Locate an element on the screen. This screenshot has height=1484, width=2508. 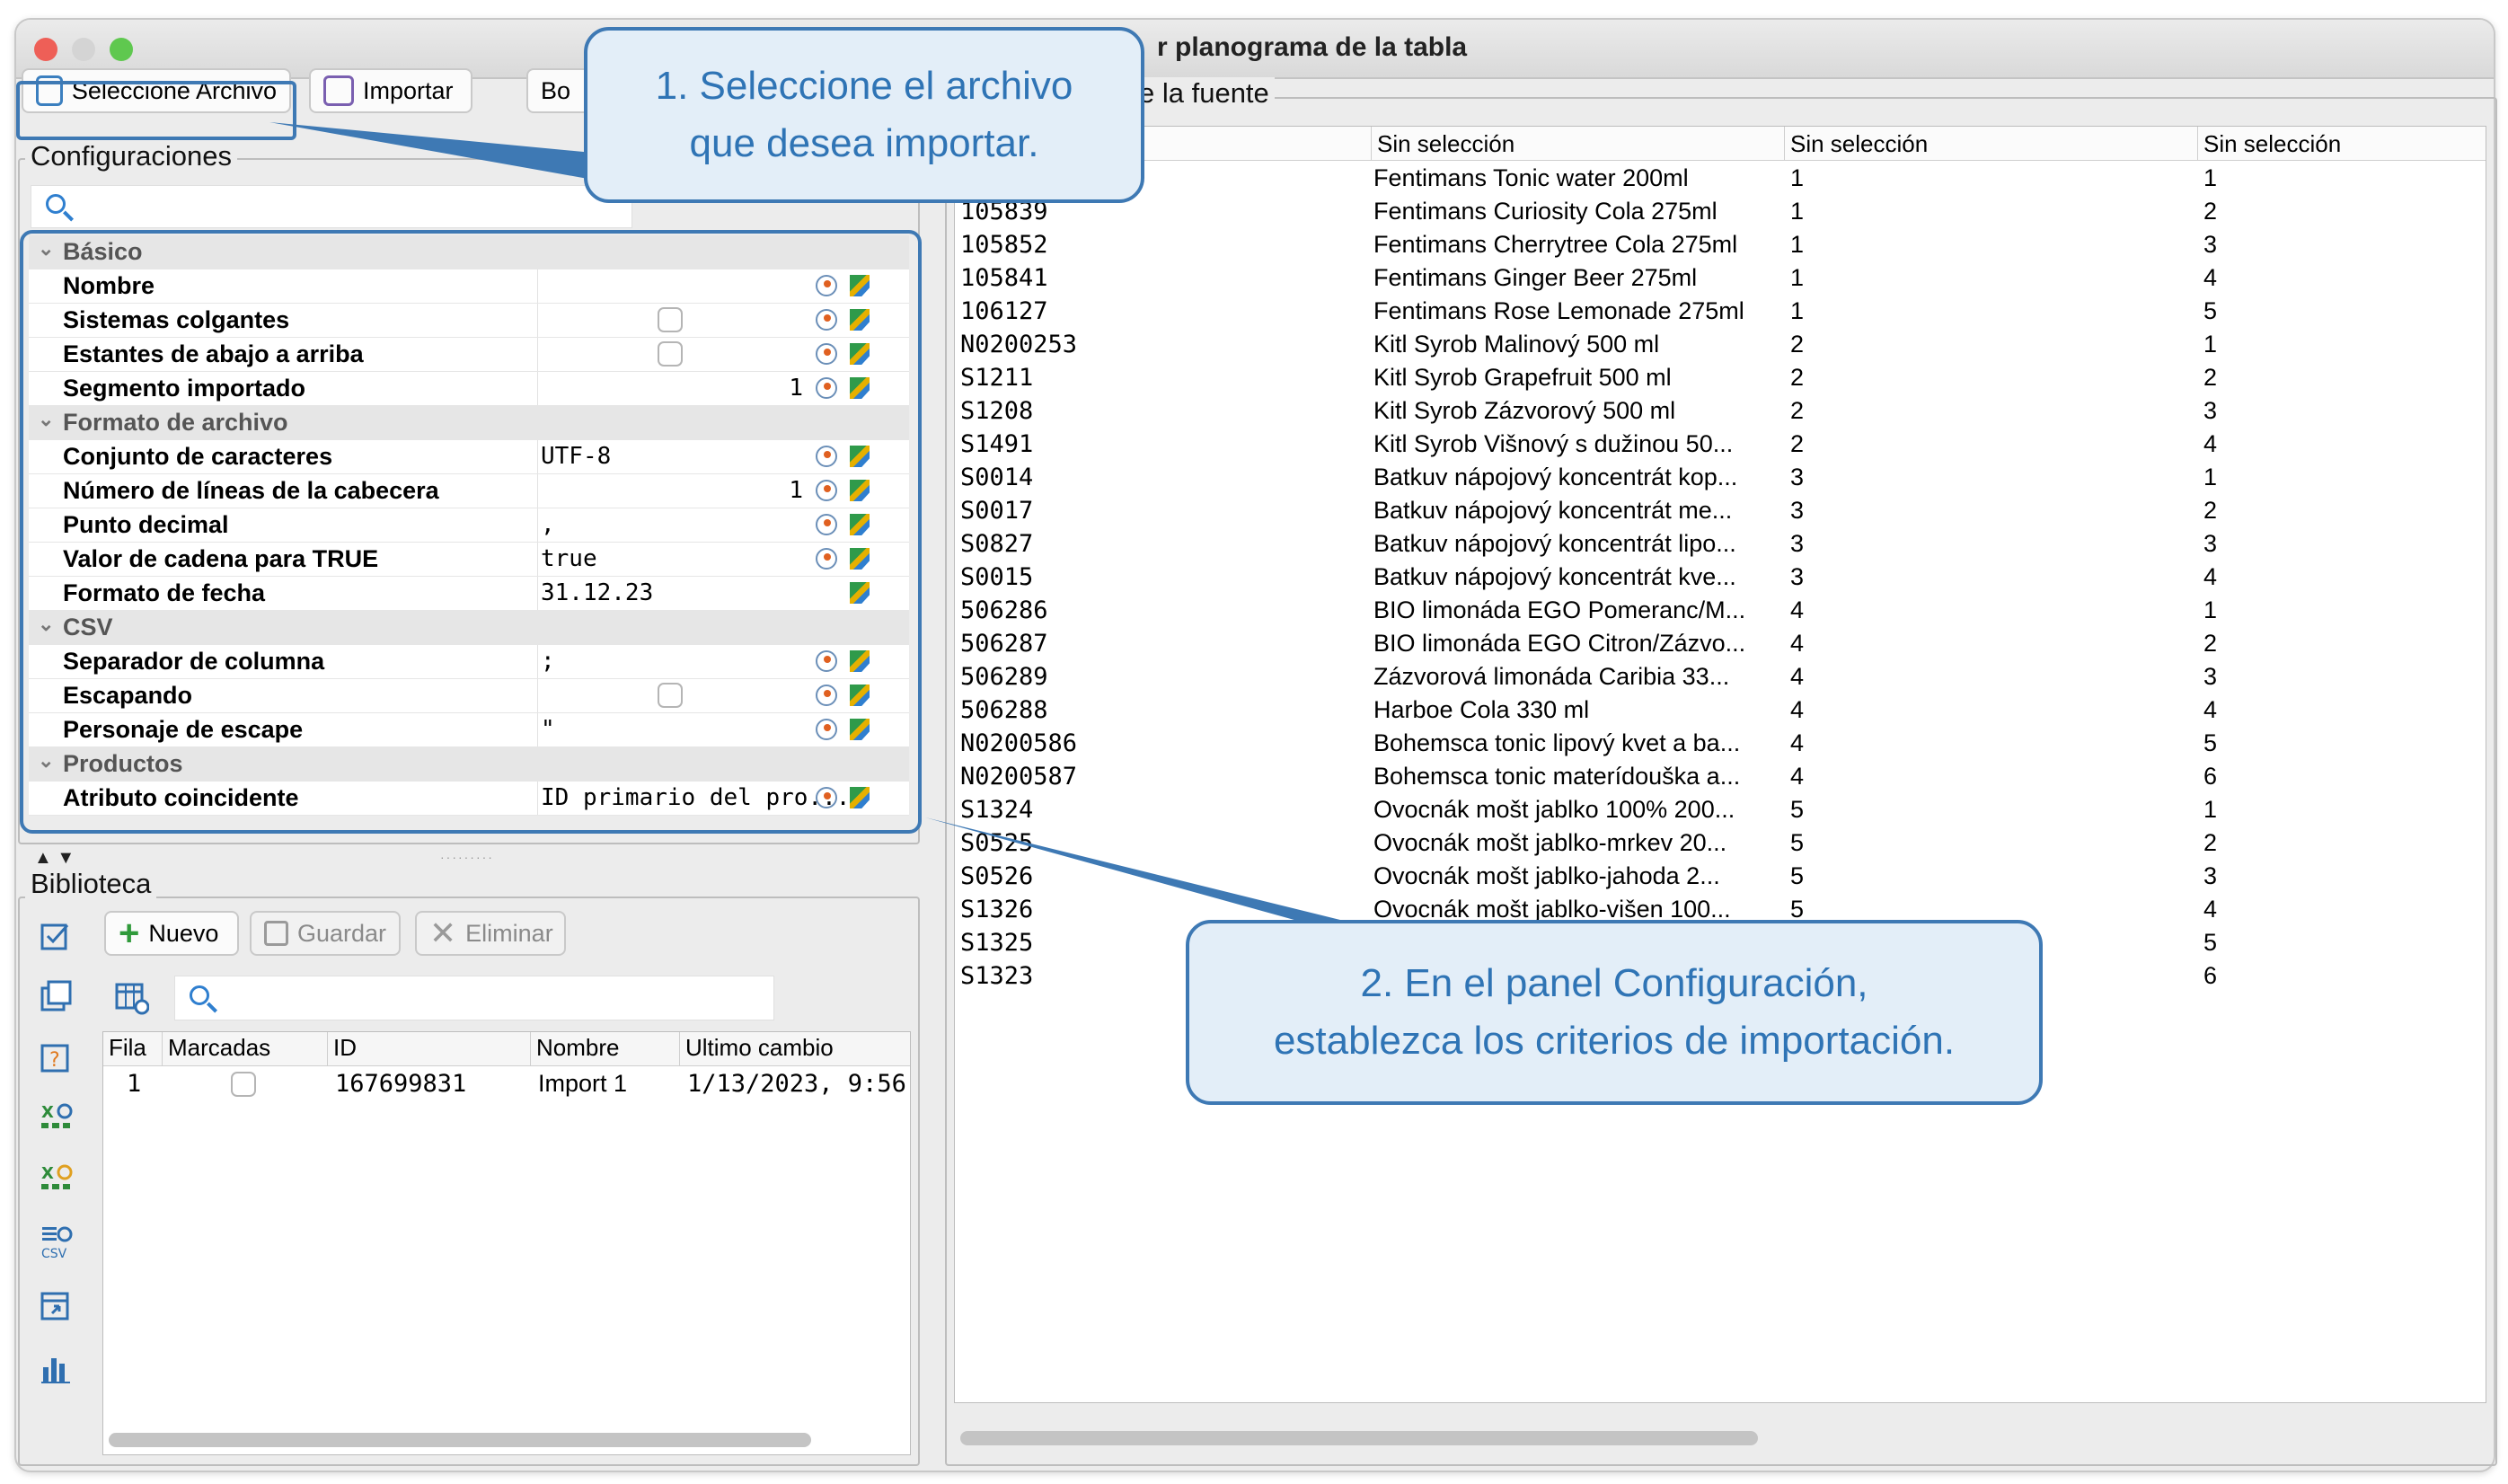
callout-2-line-2: establezca los criterios de importación. is located at coordinates (1614, 1041).